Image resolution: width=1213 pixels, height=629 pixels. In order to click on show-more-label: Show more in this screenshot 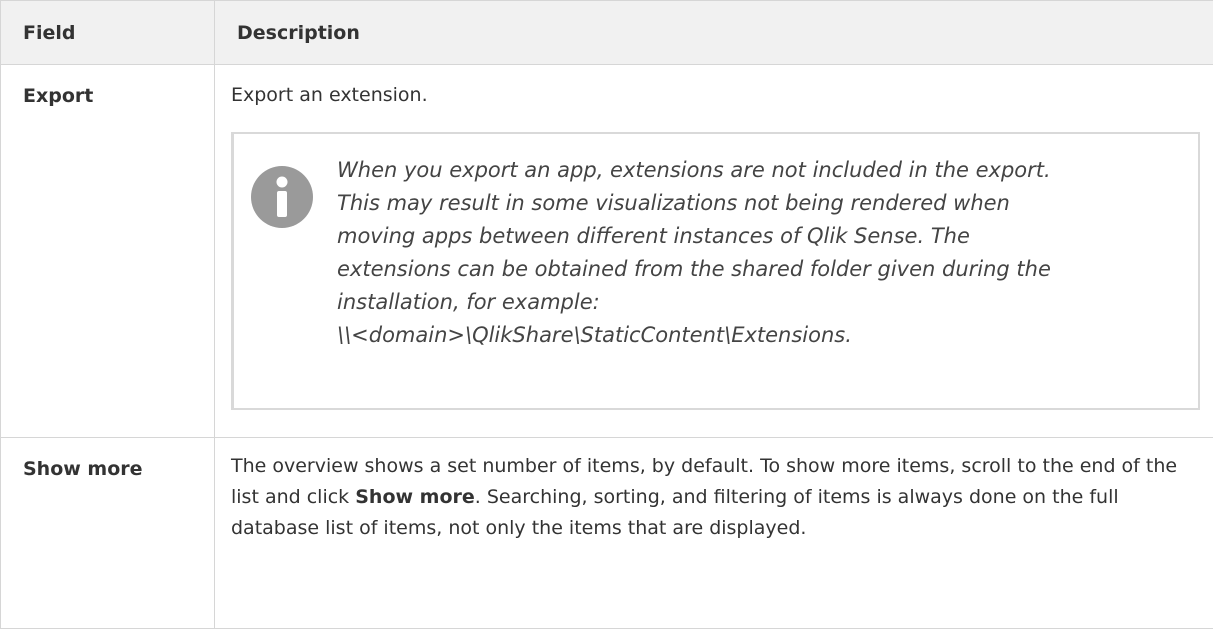, I will do `click(415, 497)`.